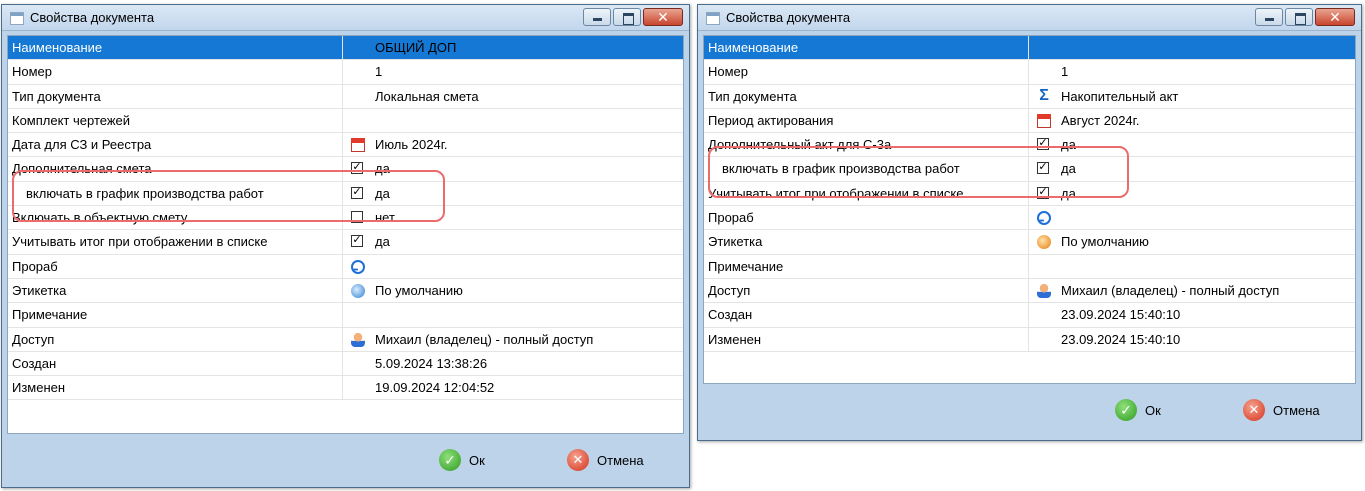 The image size is (1365, 491). Describe the element at coordinates (345, 96) in the screenshot. I see `property-row-doc-type: Тип документа Локальная смета` at that location.